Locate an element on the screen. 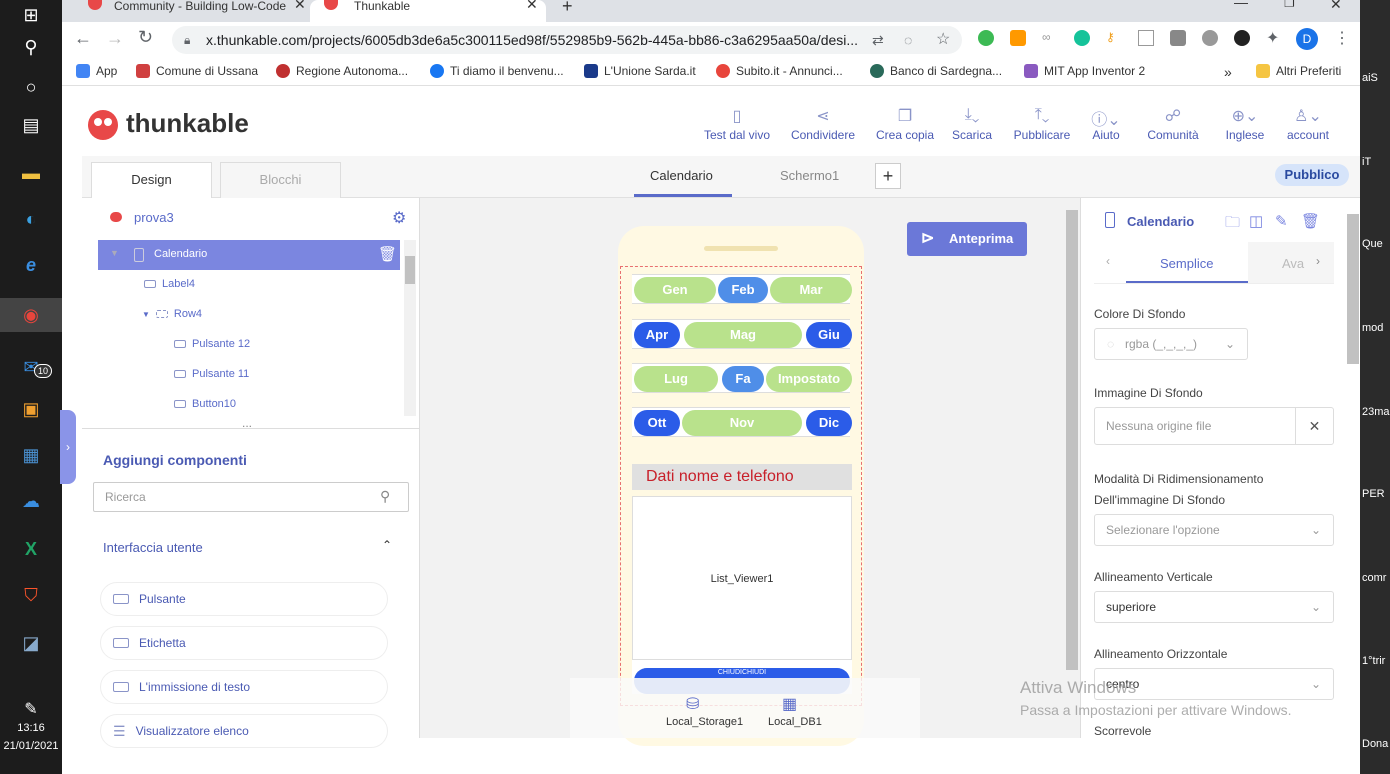  tab-screen-schermo1: Schermo1 is located at coordinates (809, 175).